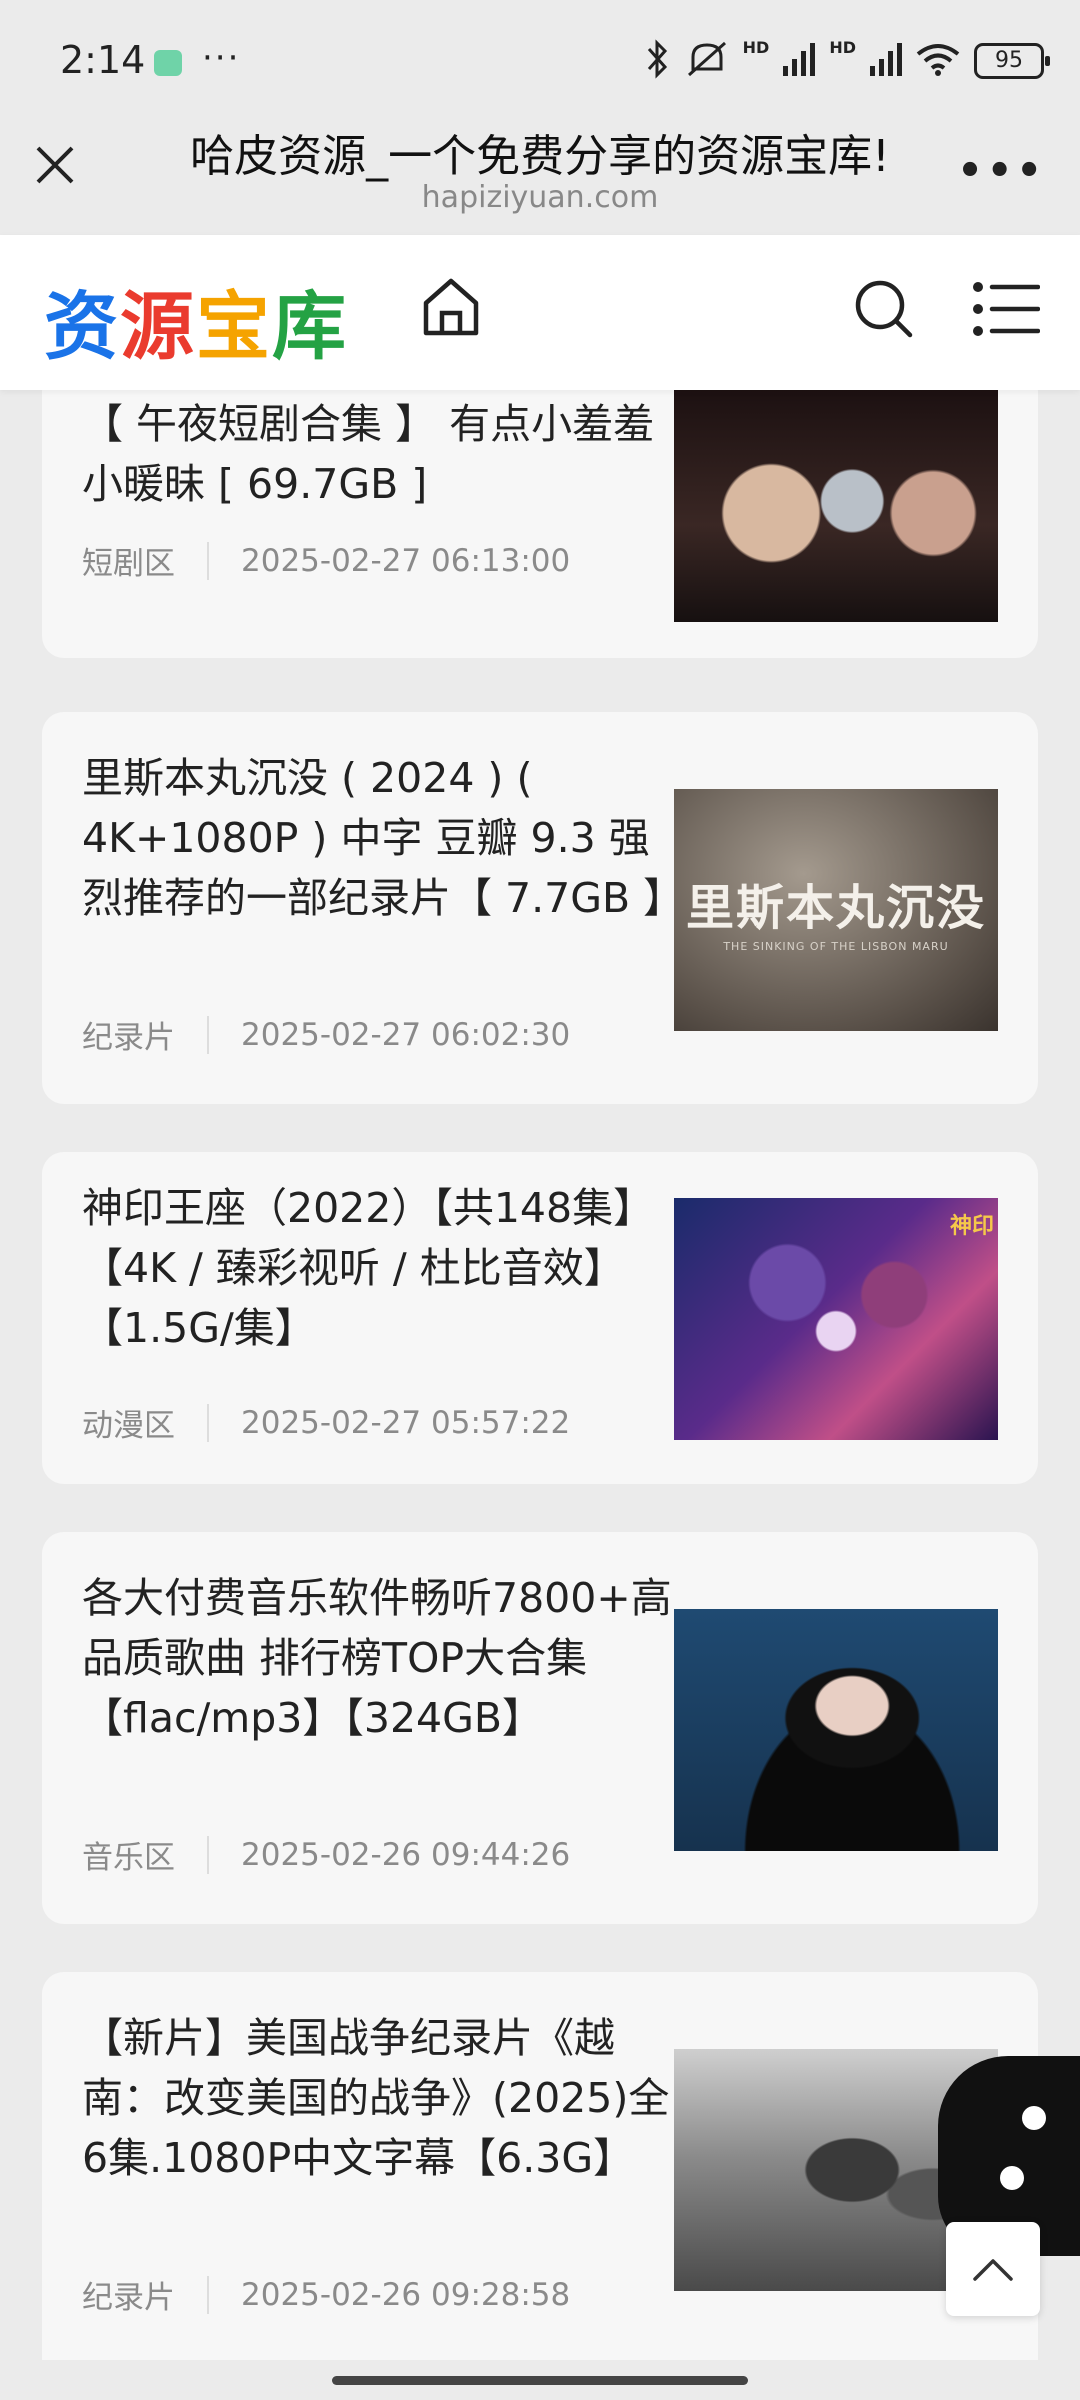 The height and width of the screenshot is (2400, 1080). I want to click on list-menu-icon, so click(1007, 309).